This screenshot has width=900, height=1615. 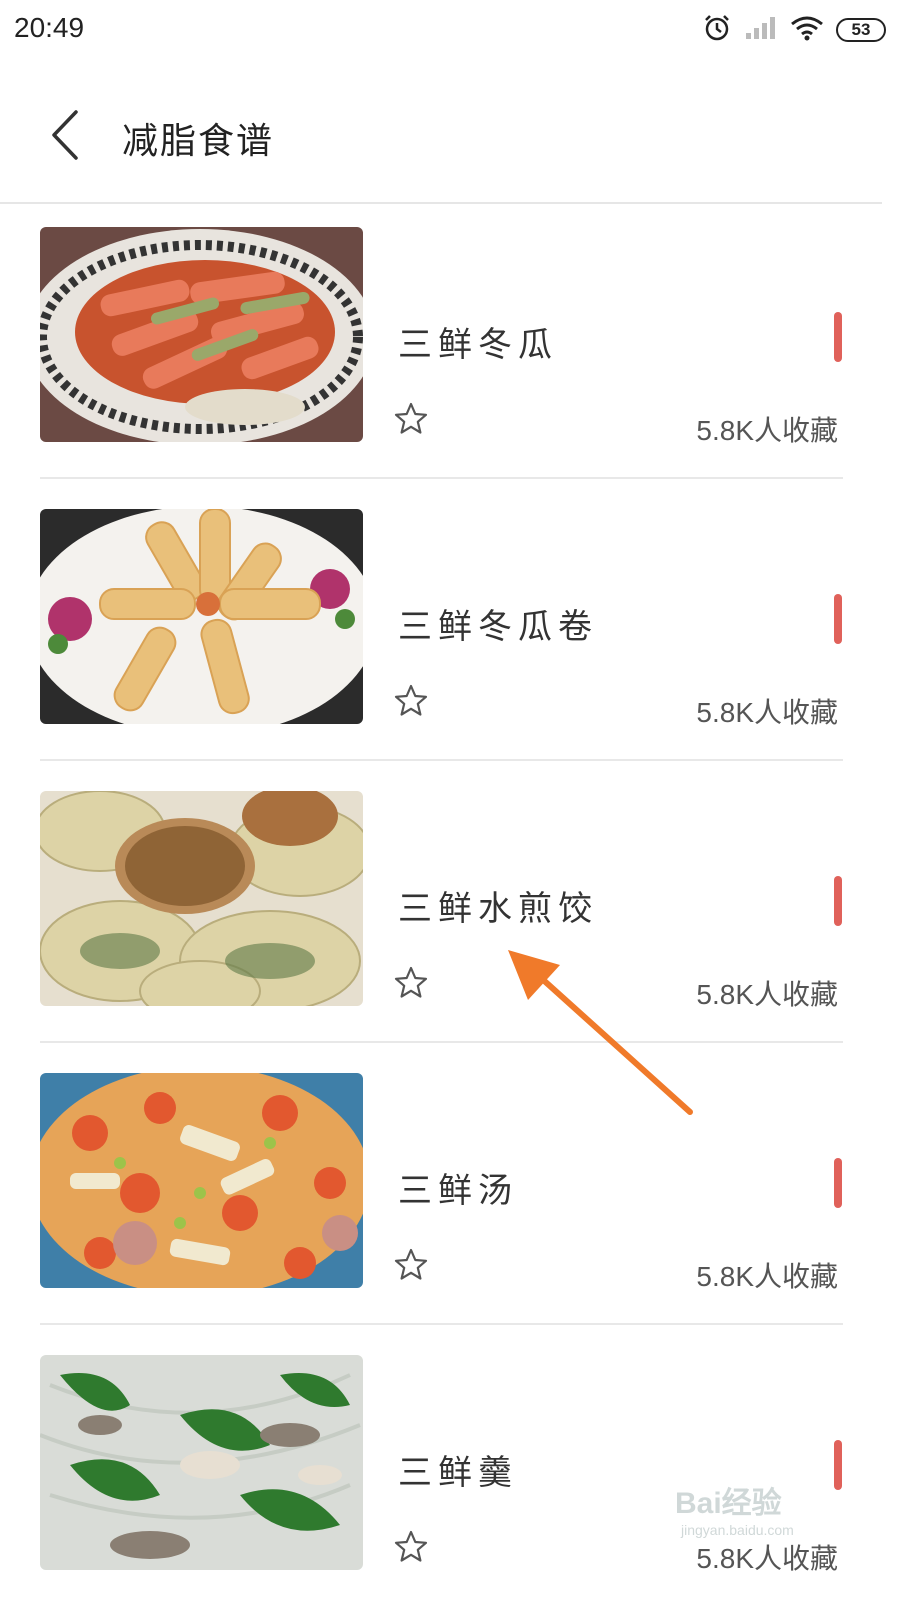 What do you see at coordinates (498, 627) in the screenshot?
I see `recipe-name: 三鲜冬瓜卷` at bounding box center [498, 627].